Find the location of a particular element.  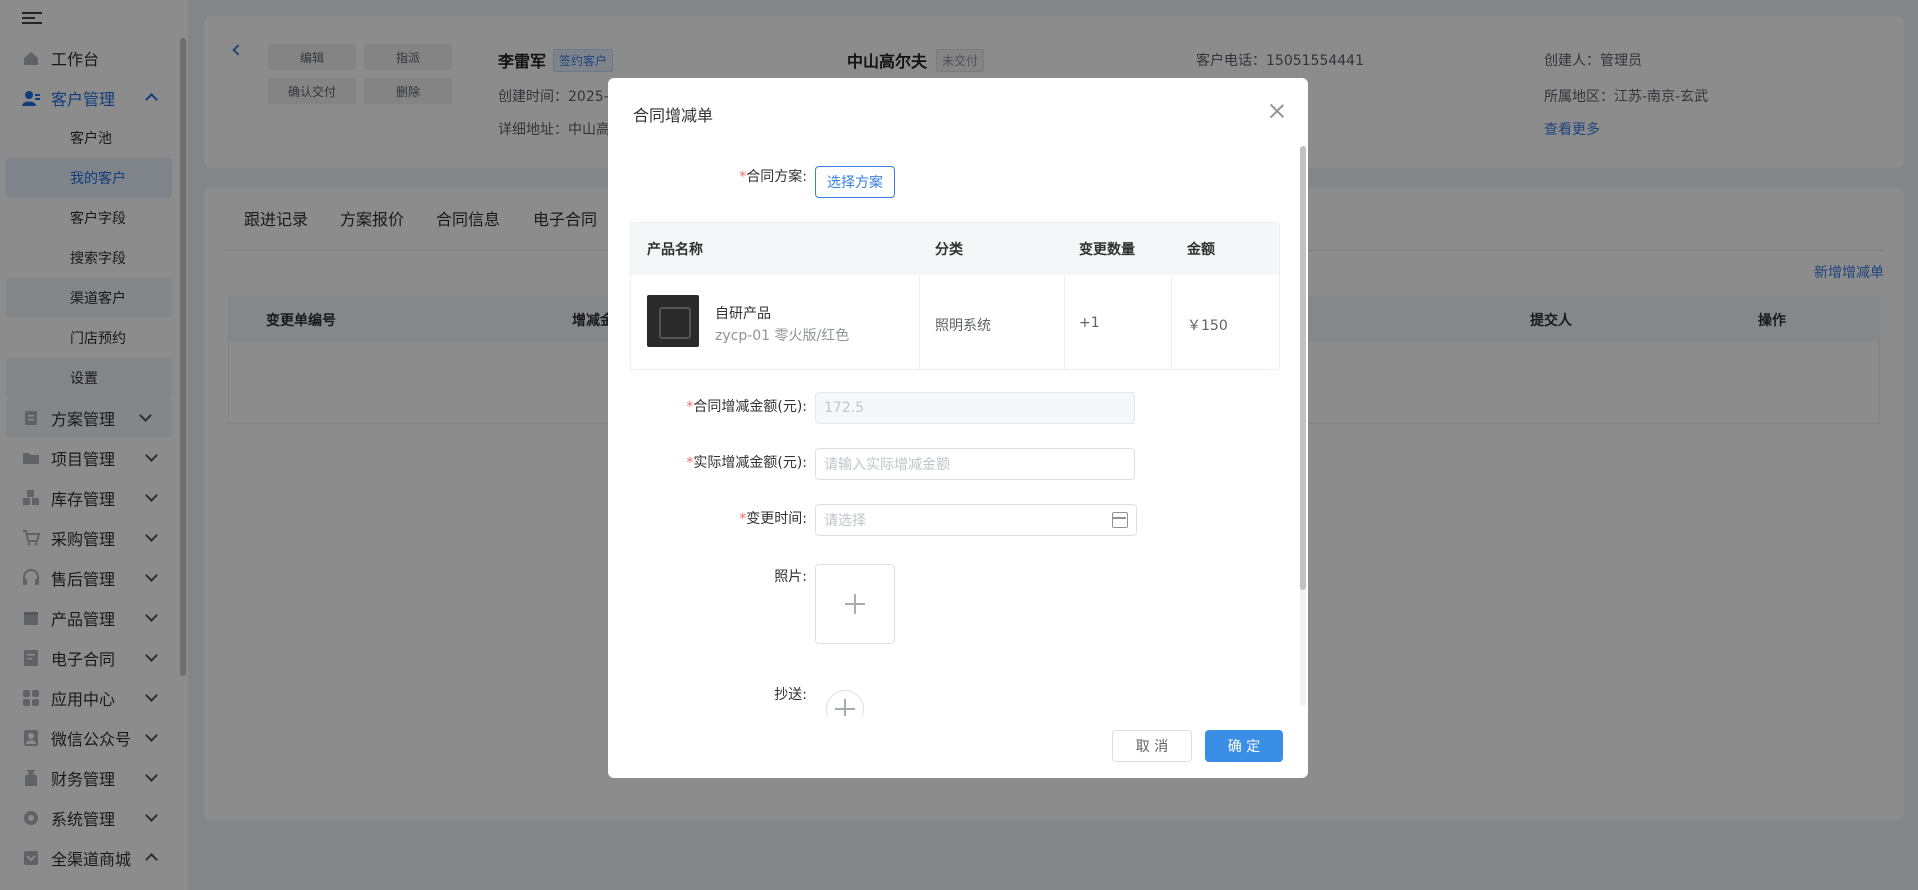

cc-label: 抄送: is located at coordinates (790, 695).